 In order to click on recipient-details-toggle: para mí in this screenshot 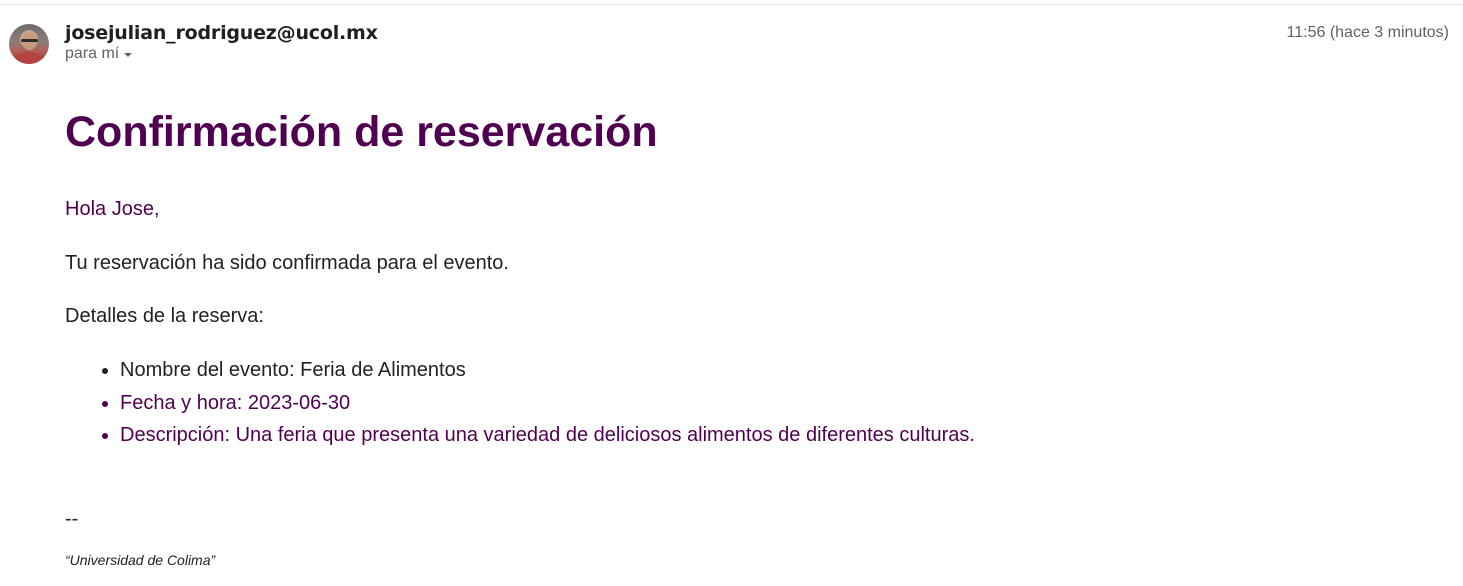, I will do `click(99, 54)`.